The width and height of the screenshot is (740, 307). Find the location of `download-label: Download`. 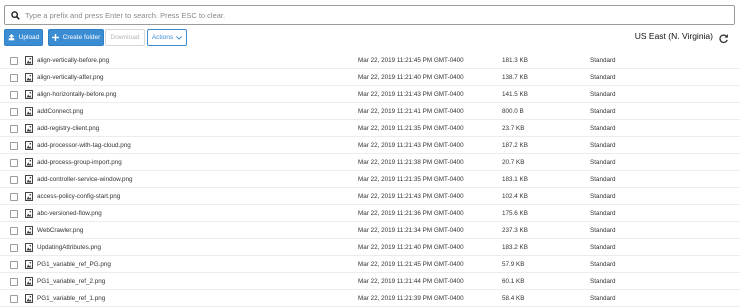

download-label: Download is located at coordinates (125, 37).